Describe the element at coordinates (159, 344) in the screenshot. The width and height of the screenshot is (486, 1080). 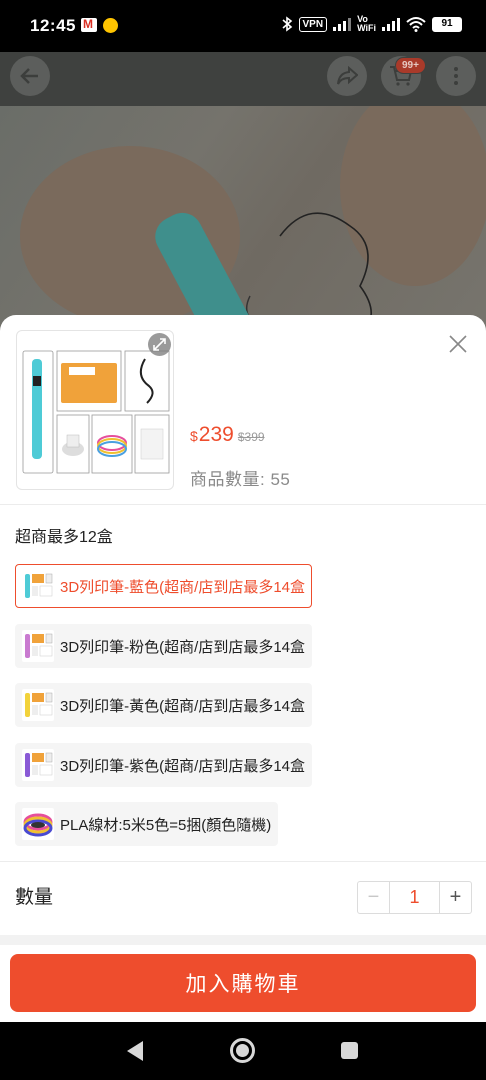
I see `expand-image-icon` at that location.